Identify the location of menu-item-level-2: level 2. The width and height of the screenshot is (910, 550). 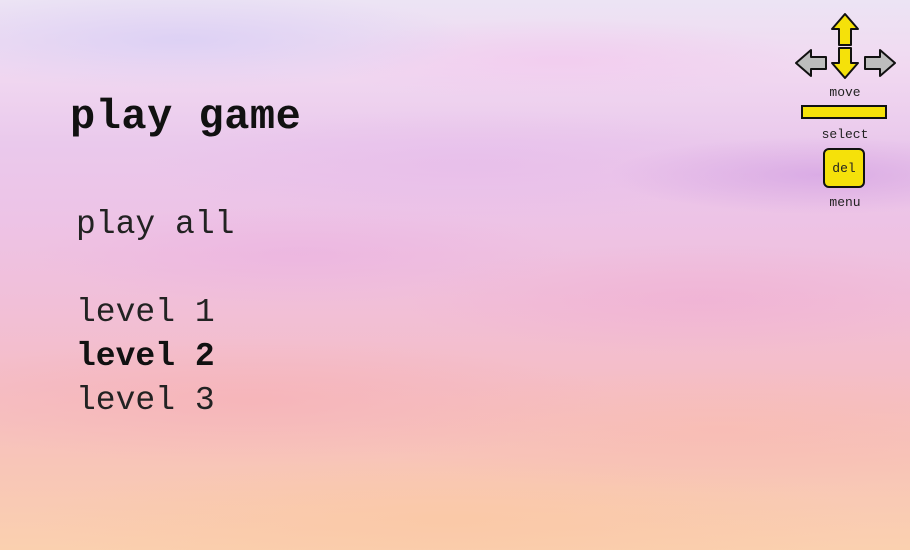
(155, 357).